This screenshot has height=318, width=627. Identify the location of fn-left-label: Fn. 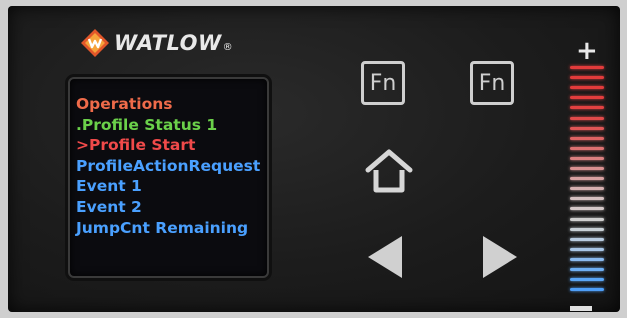
(383, 83).